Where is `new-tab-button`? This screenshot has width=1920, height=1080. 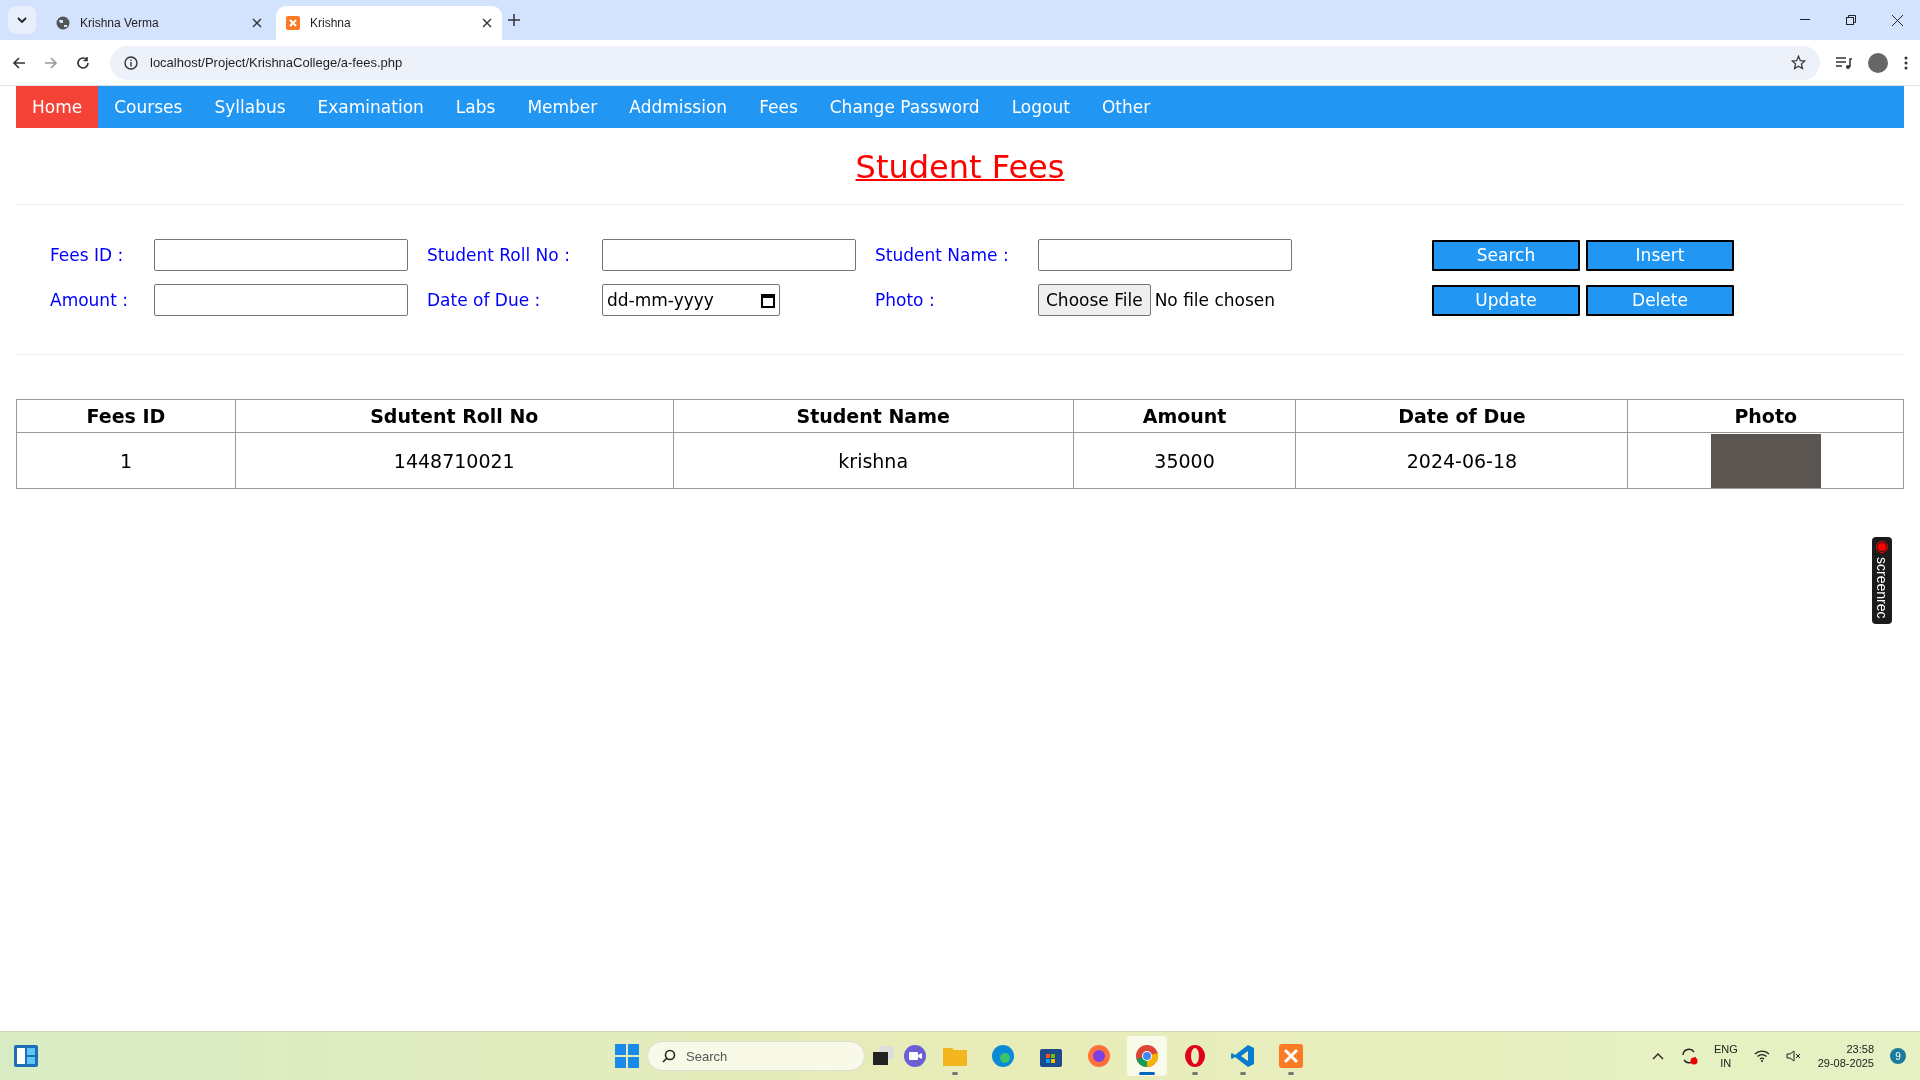
new-tab-button is located at coordinates (514, 20).